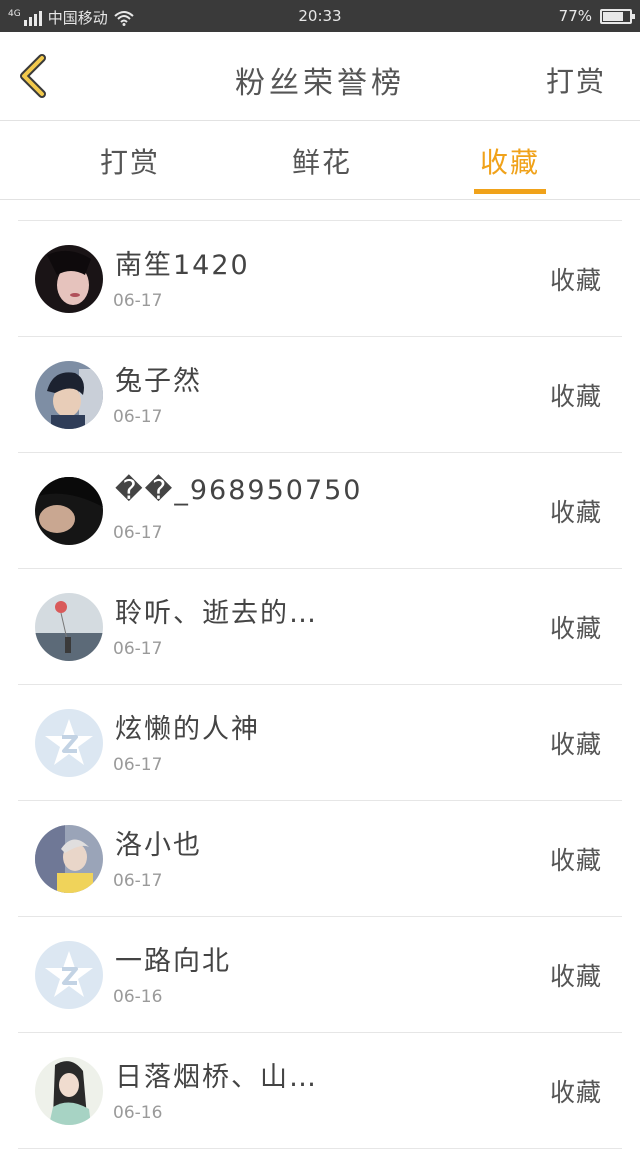  Describe the element at coordinates (158, 845) in the screenshot. I see `fan-name: 洛小也` at that location.